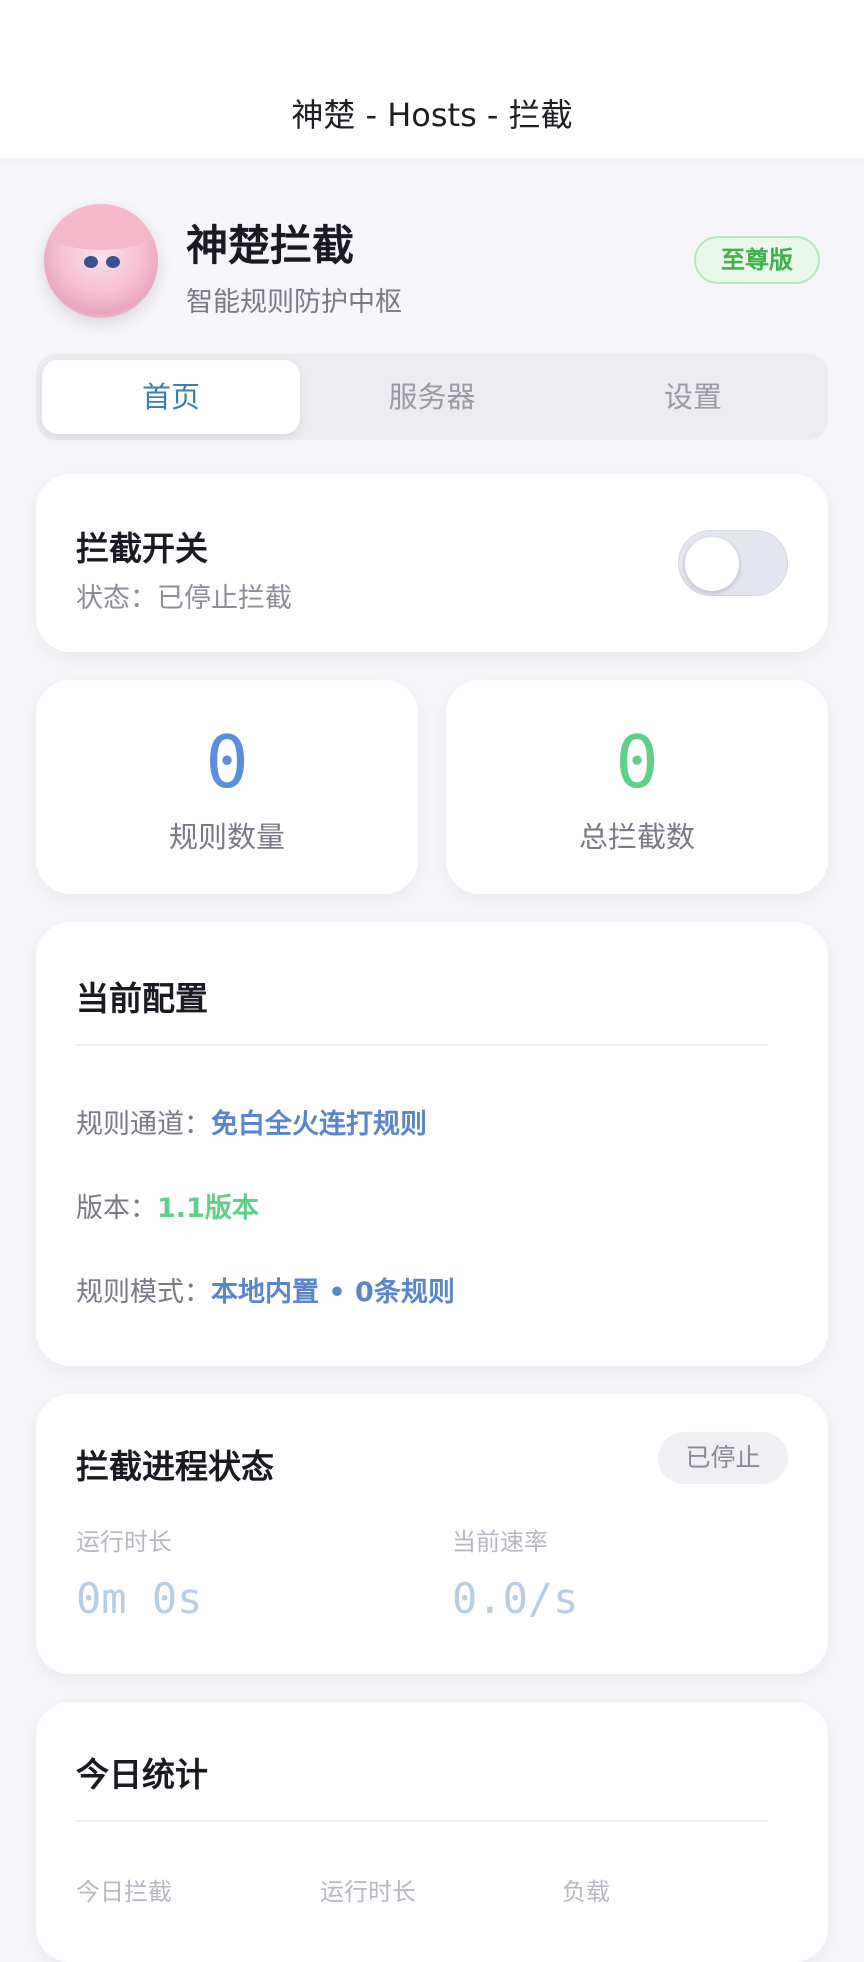 Image resolution: width=864 pixels, height=1962 pixels. Describe the element at coordinates (319, 1124) in the screenshot. I see `config-value: 免白全火连打规则` at that location.